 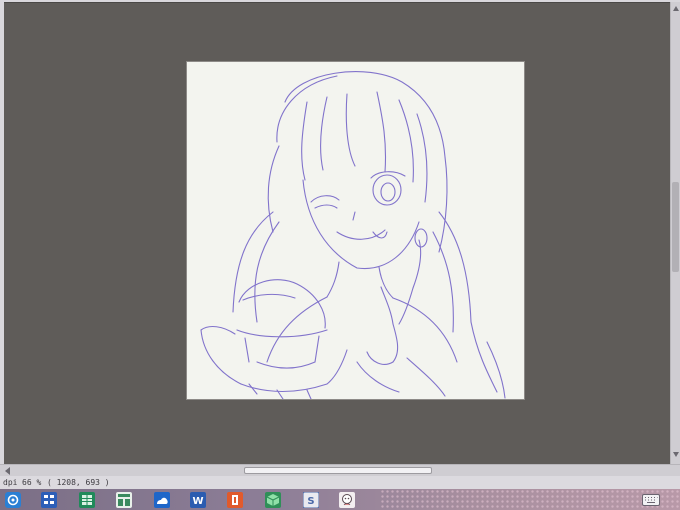 I want to click on taskbar-browser-button, so click(x=12, y=499).